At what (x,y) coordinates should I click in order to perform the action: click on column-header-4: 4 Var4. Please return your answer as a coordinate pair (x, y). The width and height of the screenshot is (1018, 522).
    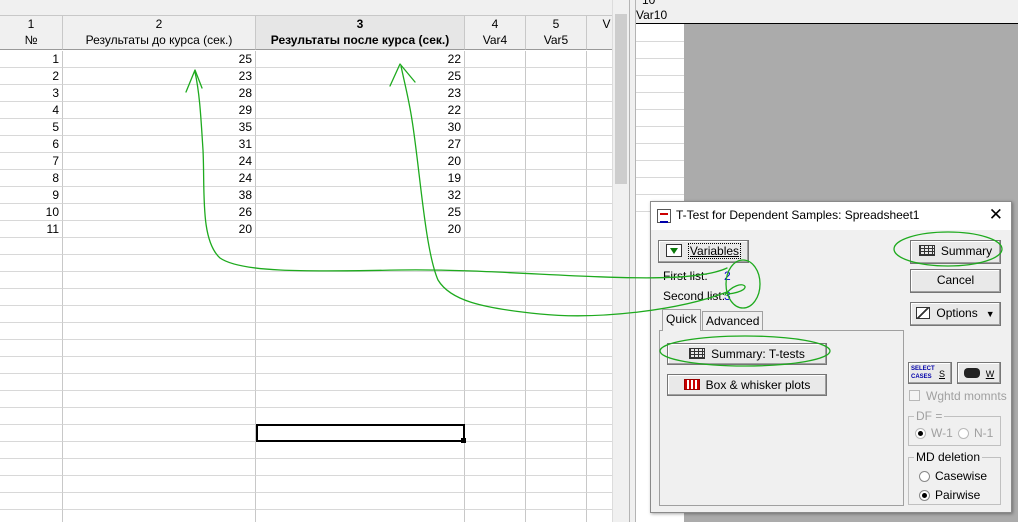
    Looking at the image, I should click on (495, 33).